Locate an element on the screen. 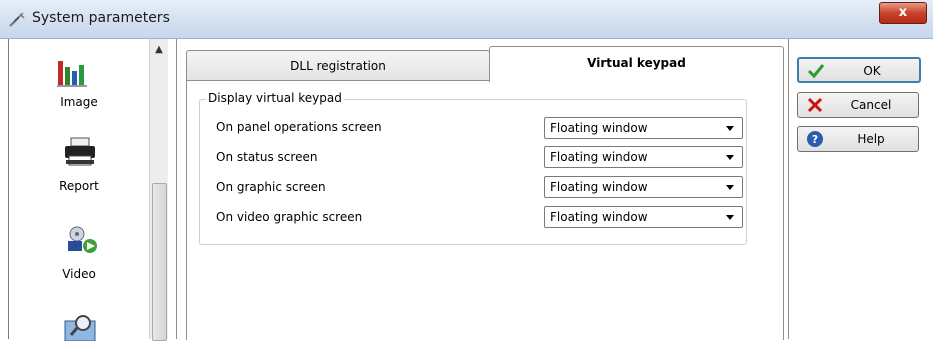  close-icon is located at coordinates (815, 105).